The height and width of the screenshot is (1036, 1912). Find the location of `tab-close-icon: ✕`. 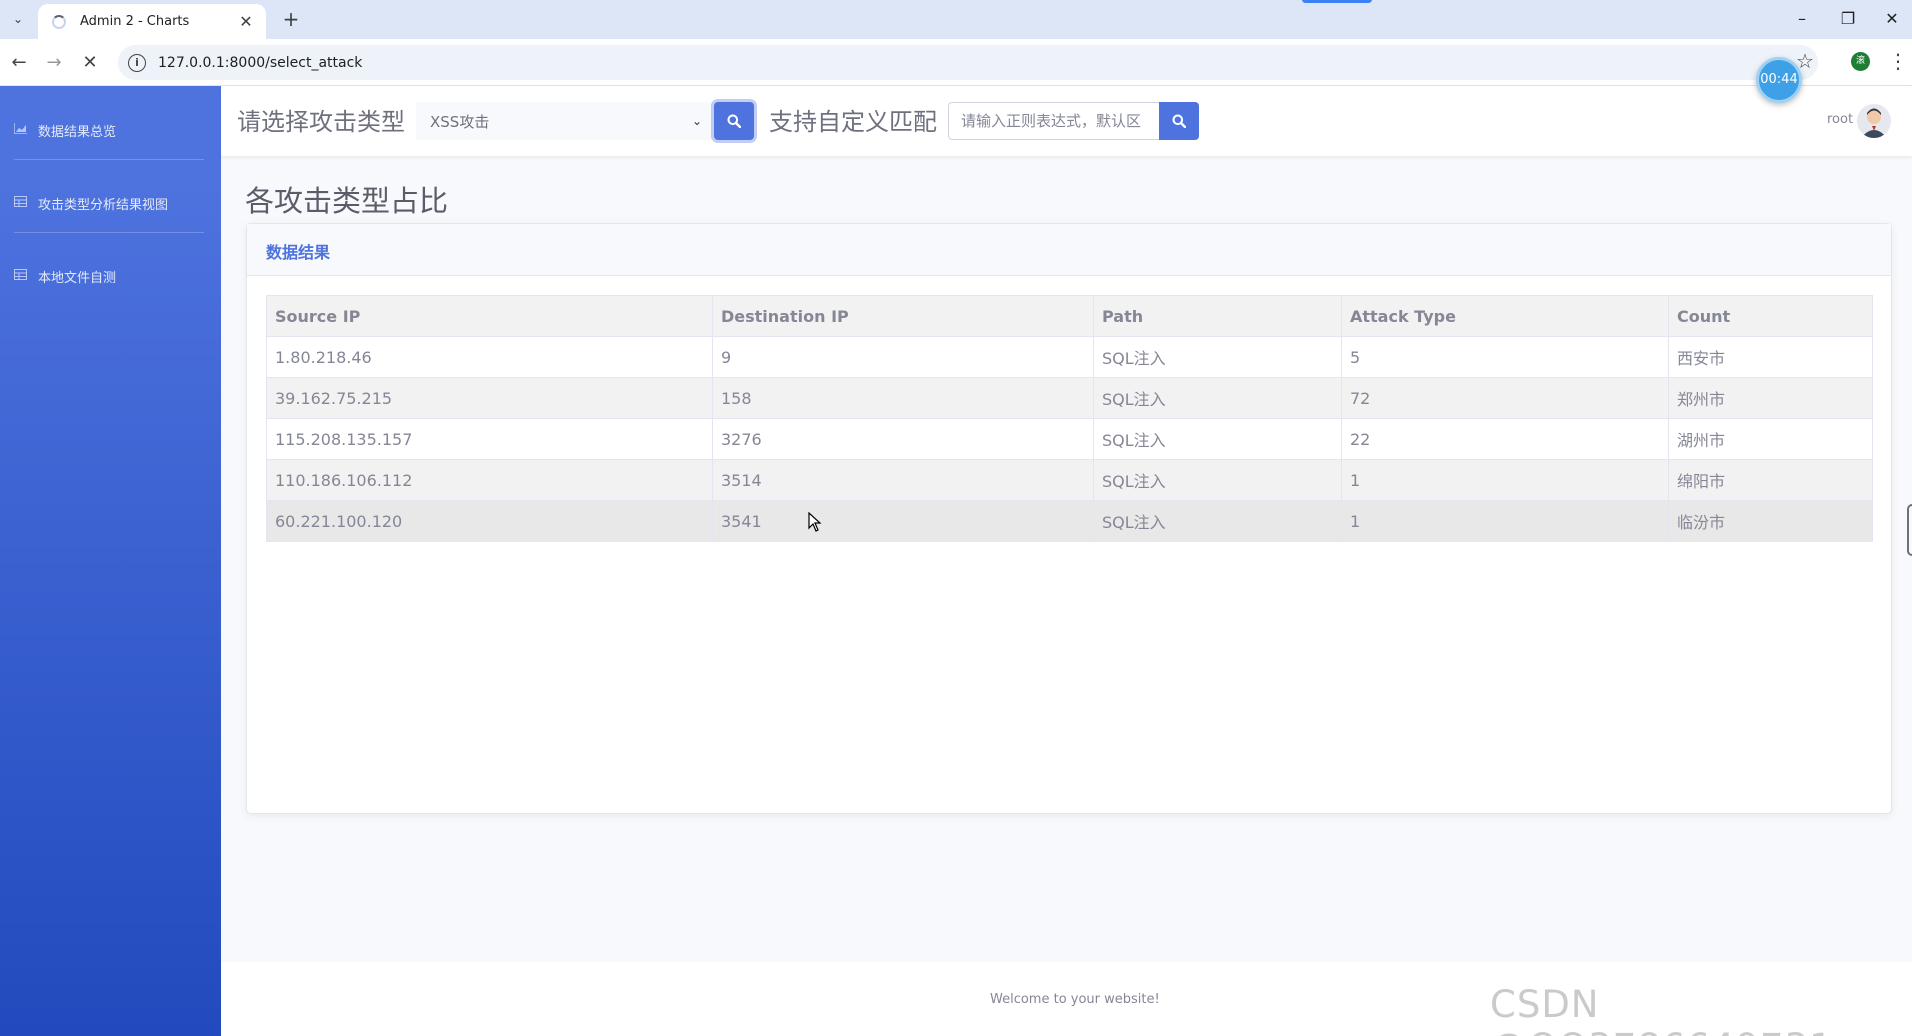

tab-close-icon: ✕ is located at coordinates (246, 21).